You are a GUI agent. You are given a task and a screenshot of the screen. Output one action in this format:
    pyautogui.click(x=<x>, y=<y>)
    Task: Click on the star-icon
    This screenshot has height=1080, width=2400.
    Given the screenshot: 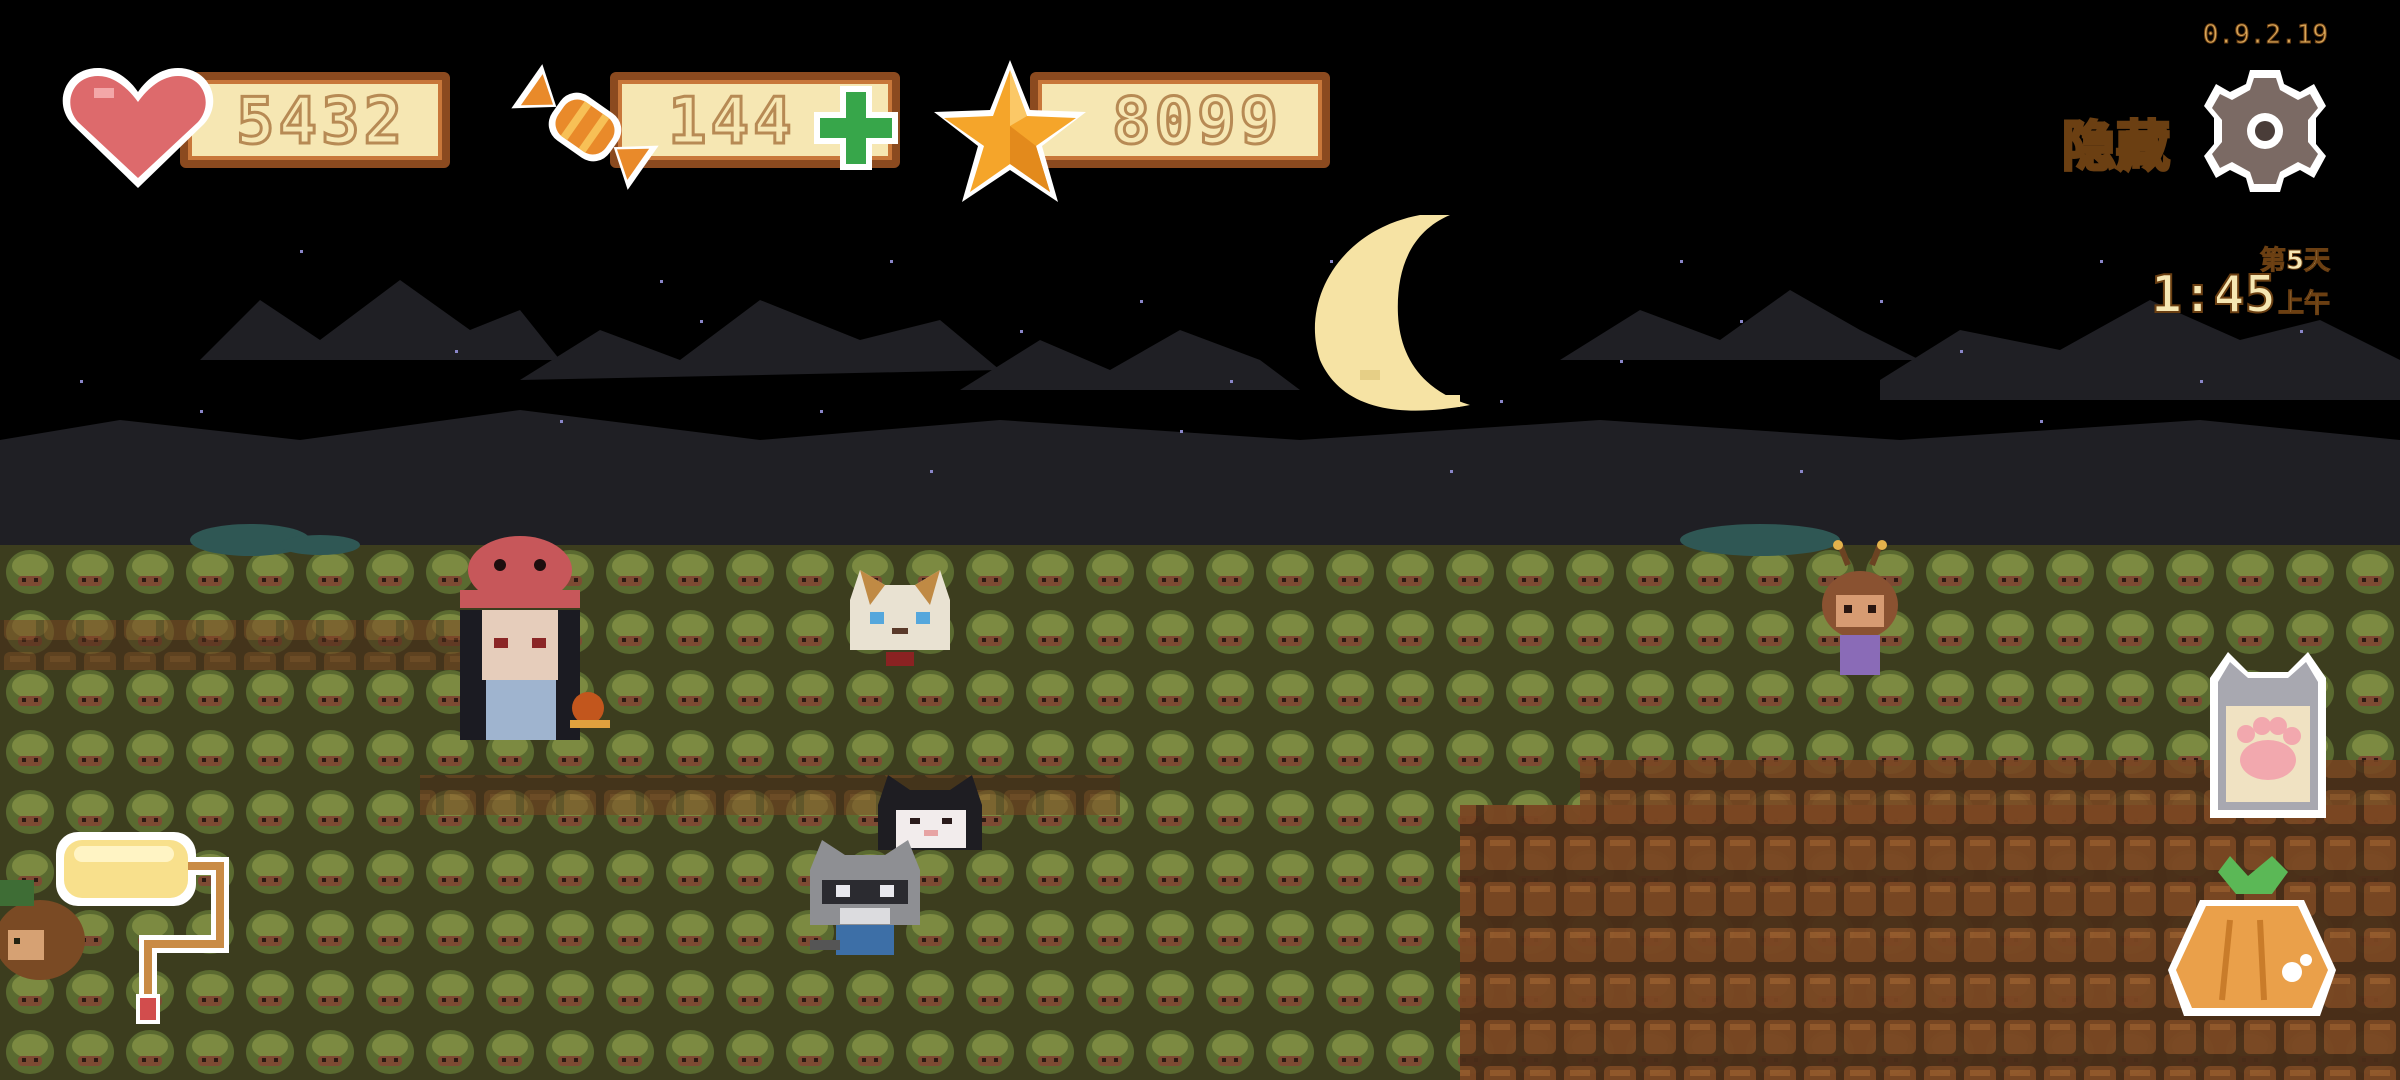 What is the action you would take?
    pyautogui.click(x=1010, y=131)
    